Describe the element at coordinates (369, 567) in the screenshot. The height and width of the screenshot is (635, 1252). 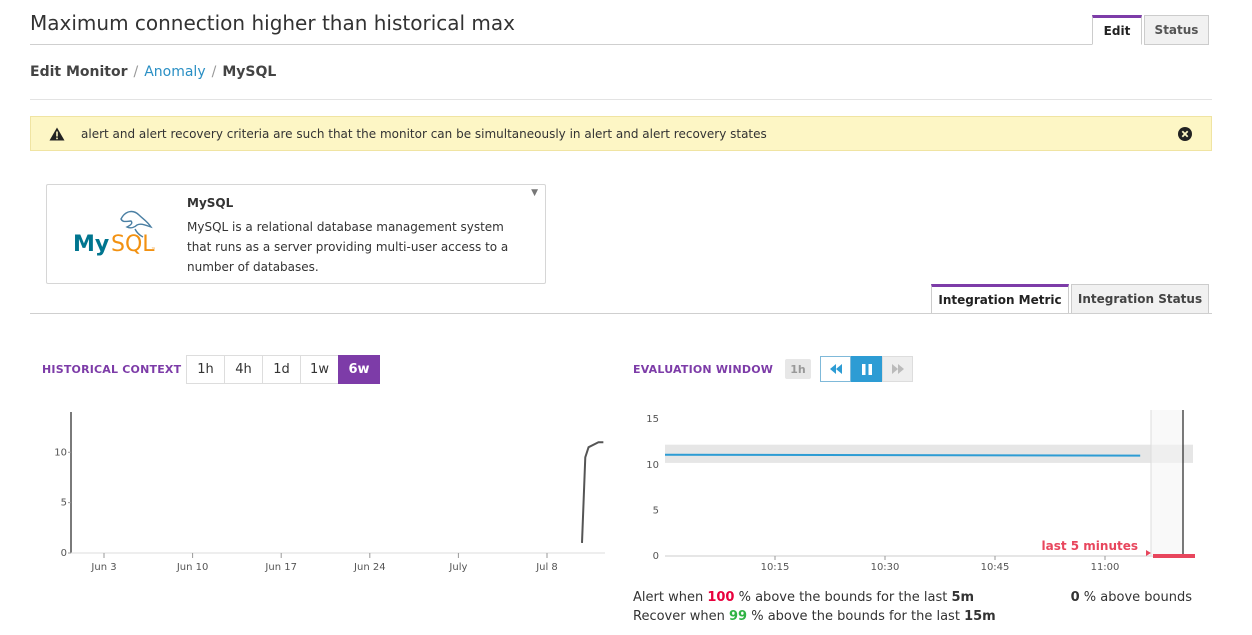
I see `x-tick-label: Jun 24` at that location.